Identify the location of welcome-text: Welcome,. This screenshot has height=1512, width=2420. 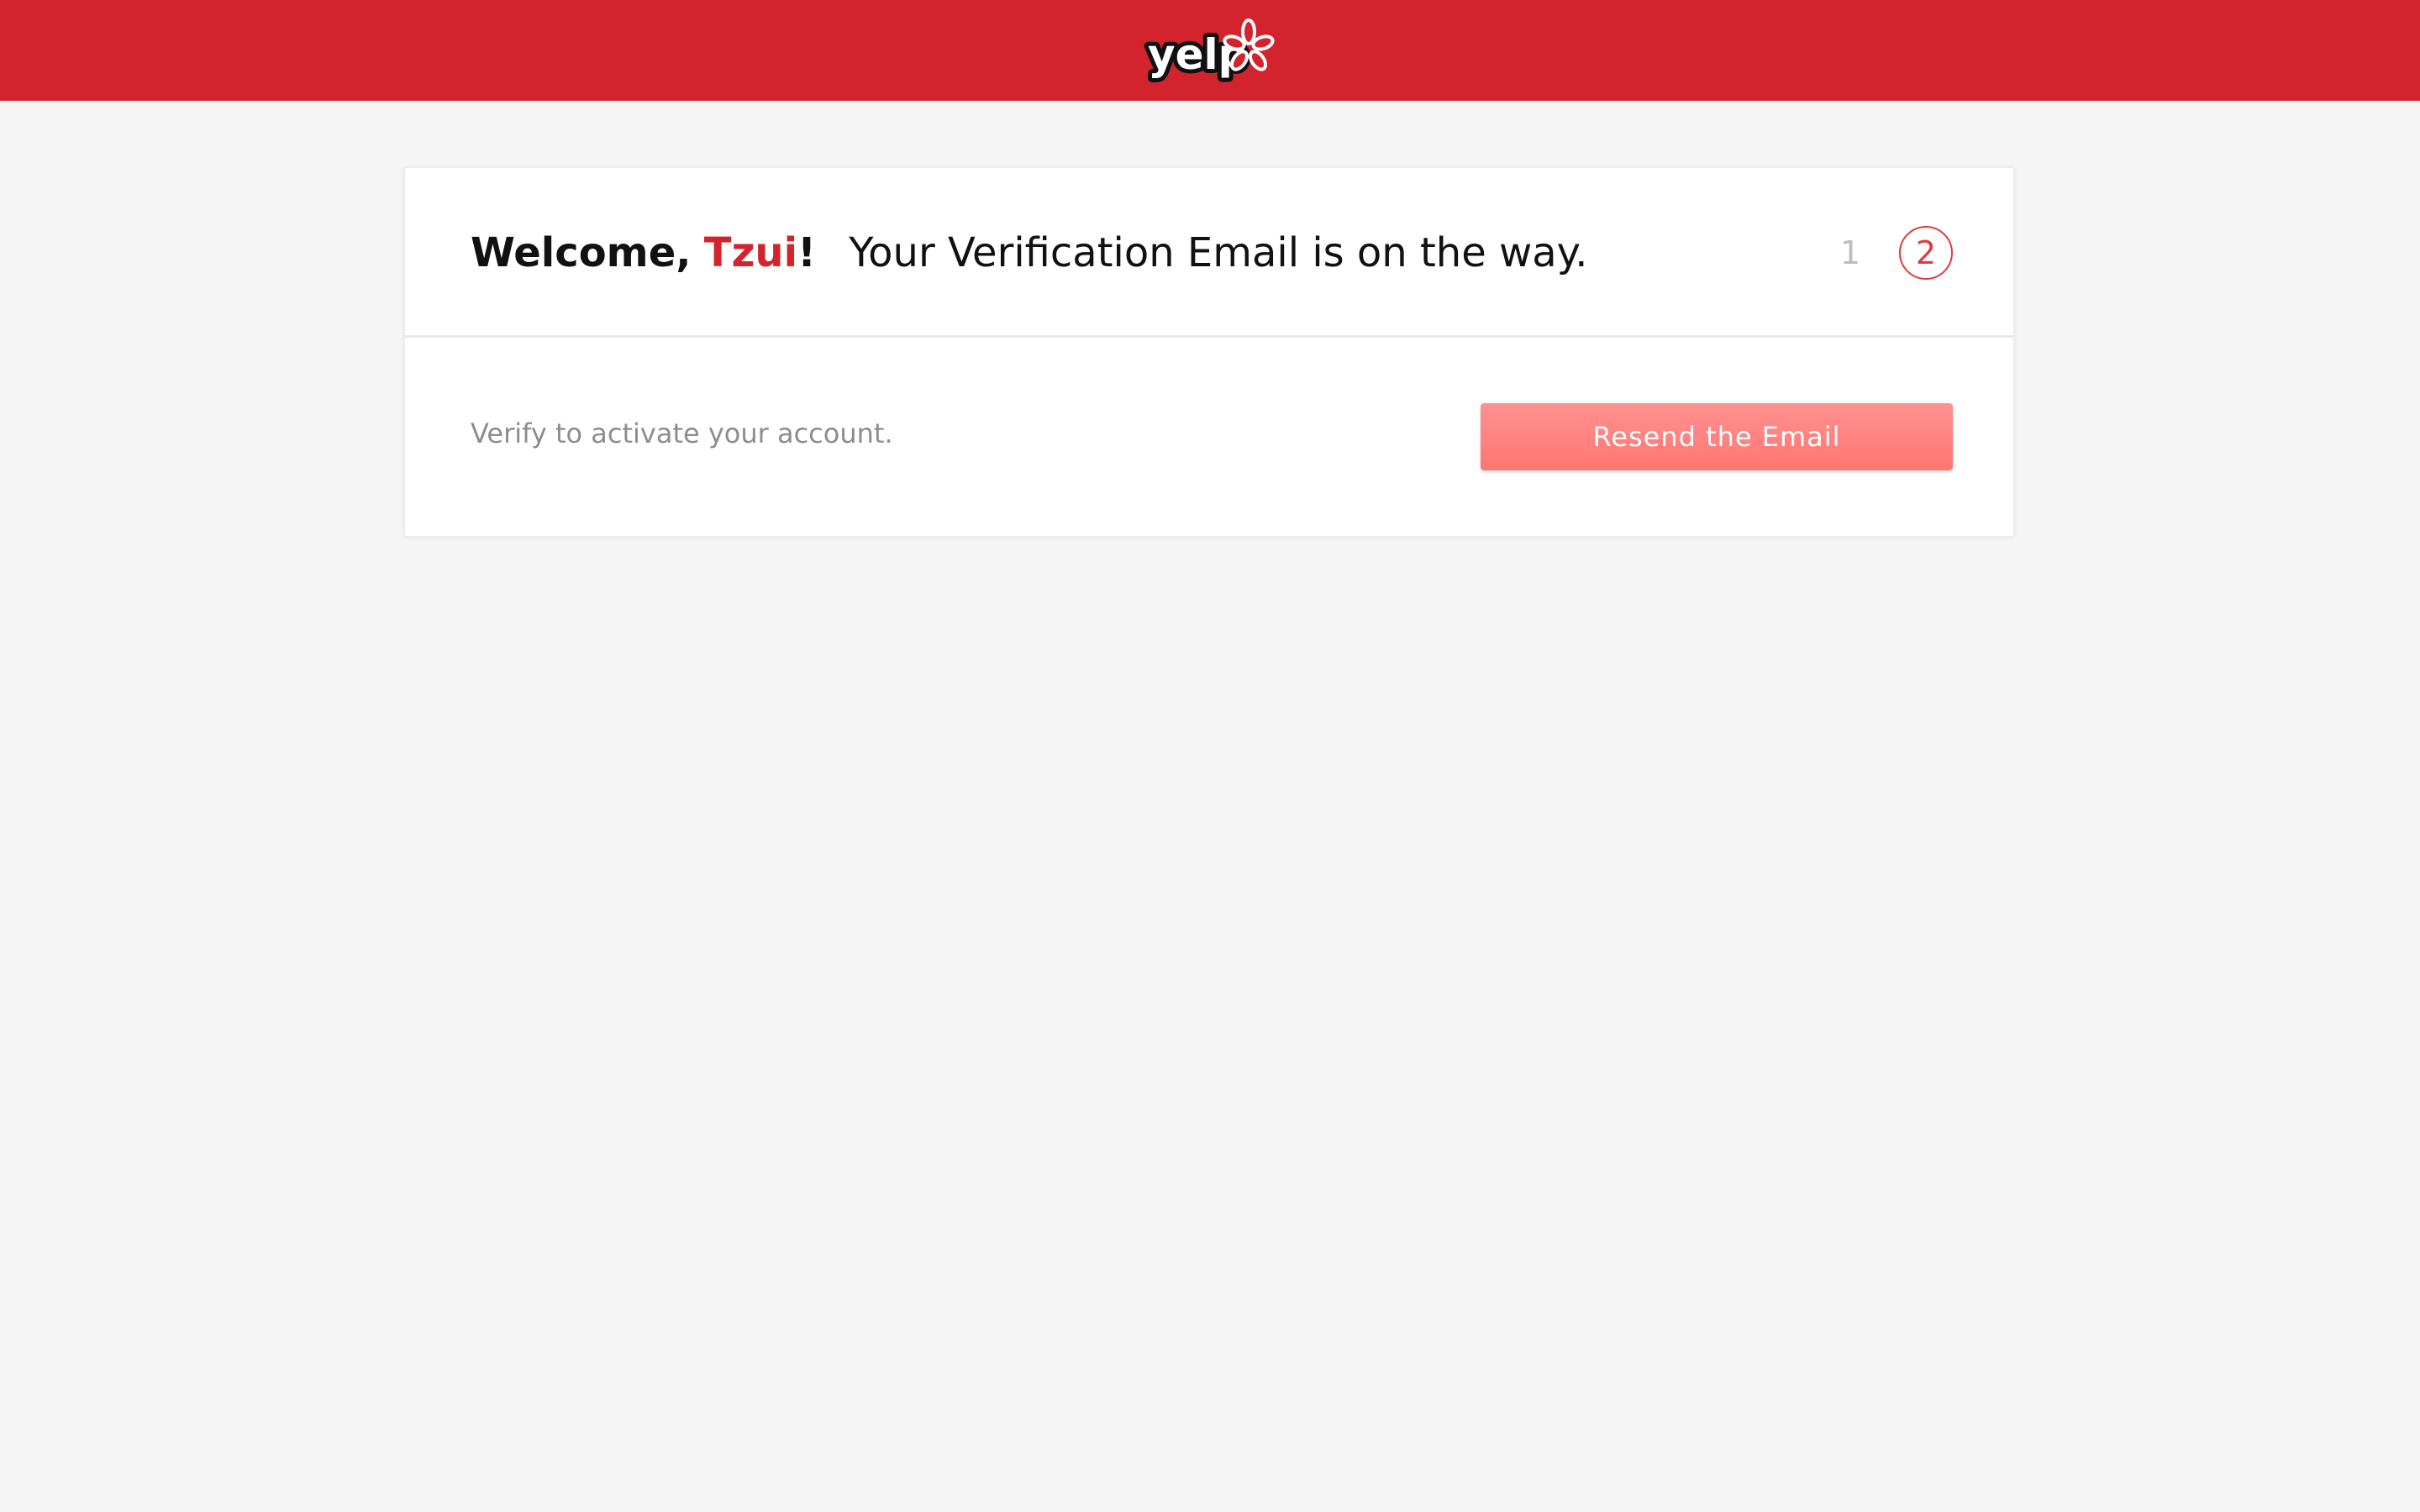
(582, 252).